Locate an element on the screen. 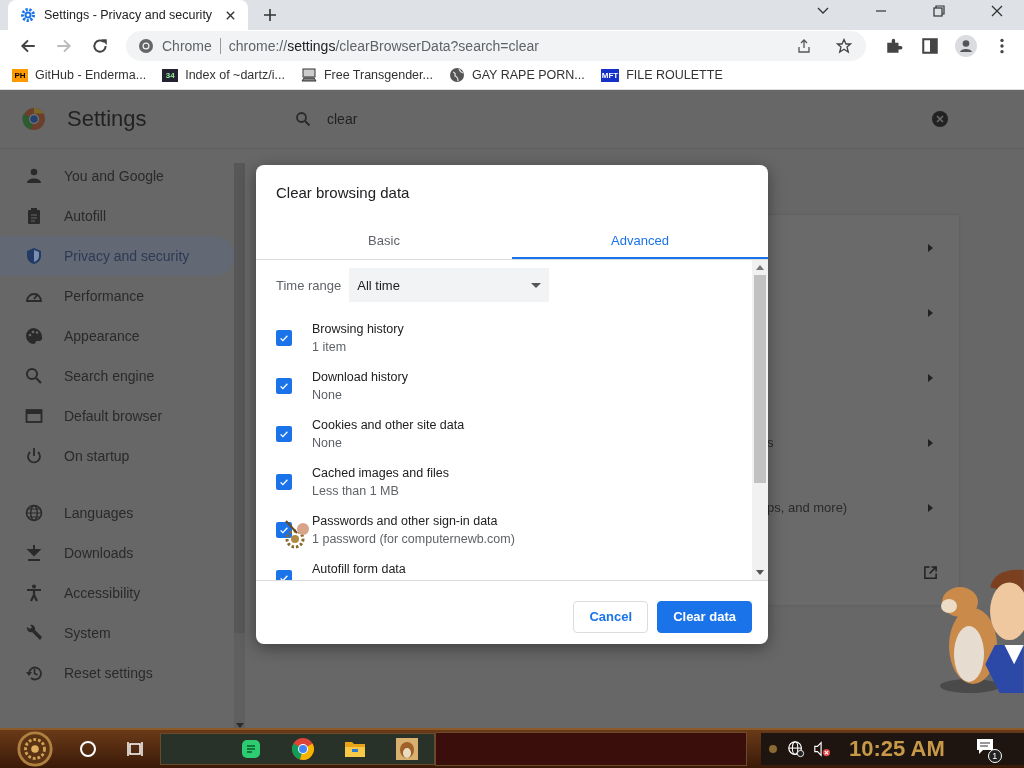 The width and height of the screenshot is (1024, 768). item-title: Download history is located at coordinates (360, 377).